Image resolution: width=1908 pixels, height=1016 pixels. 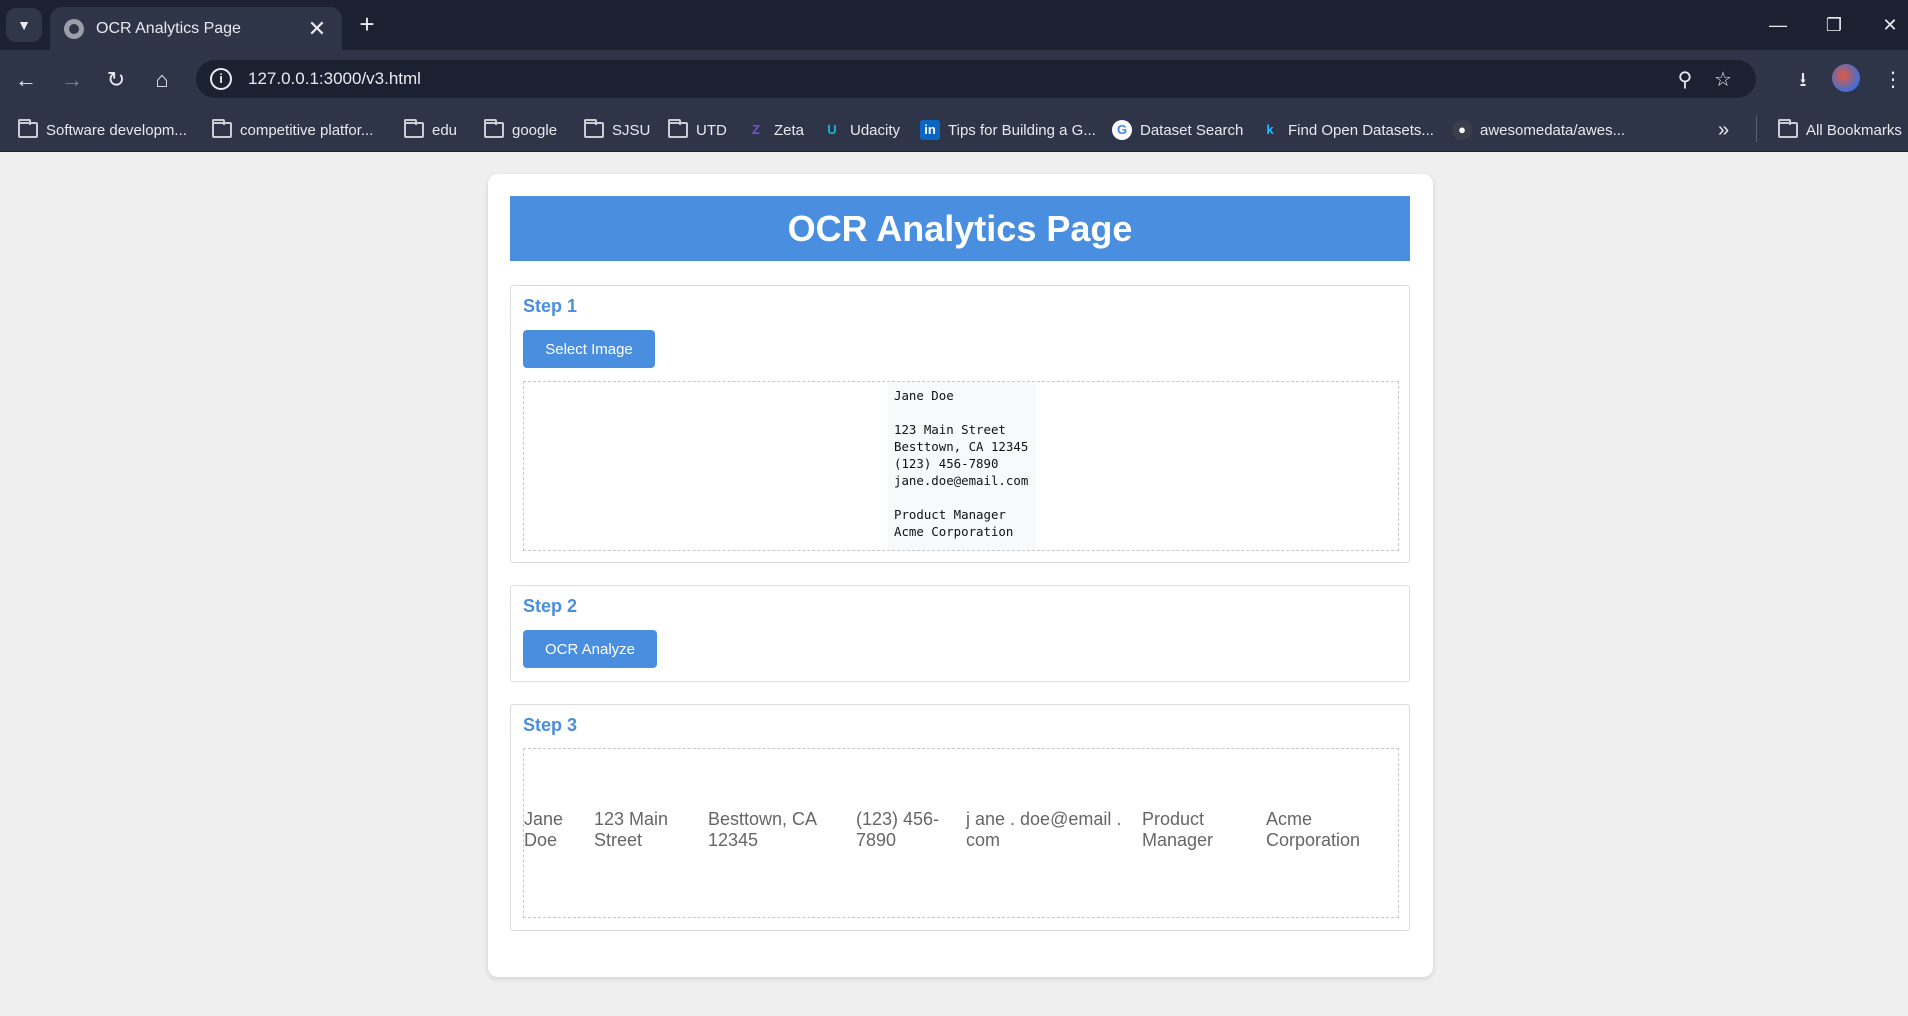 I want to click on tab-active: OCR Analytics Page ✕, so click(x=196, y=28).